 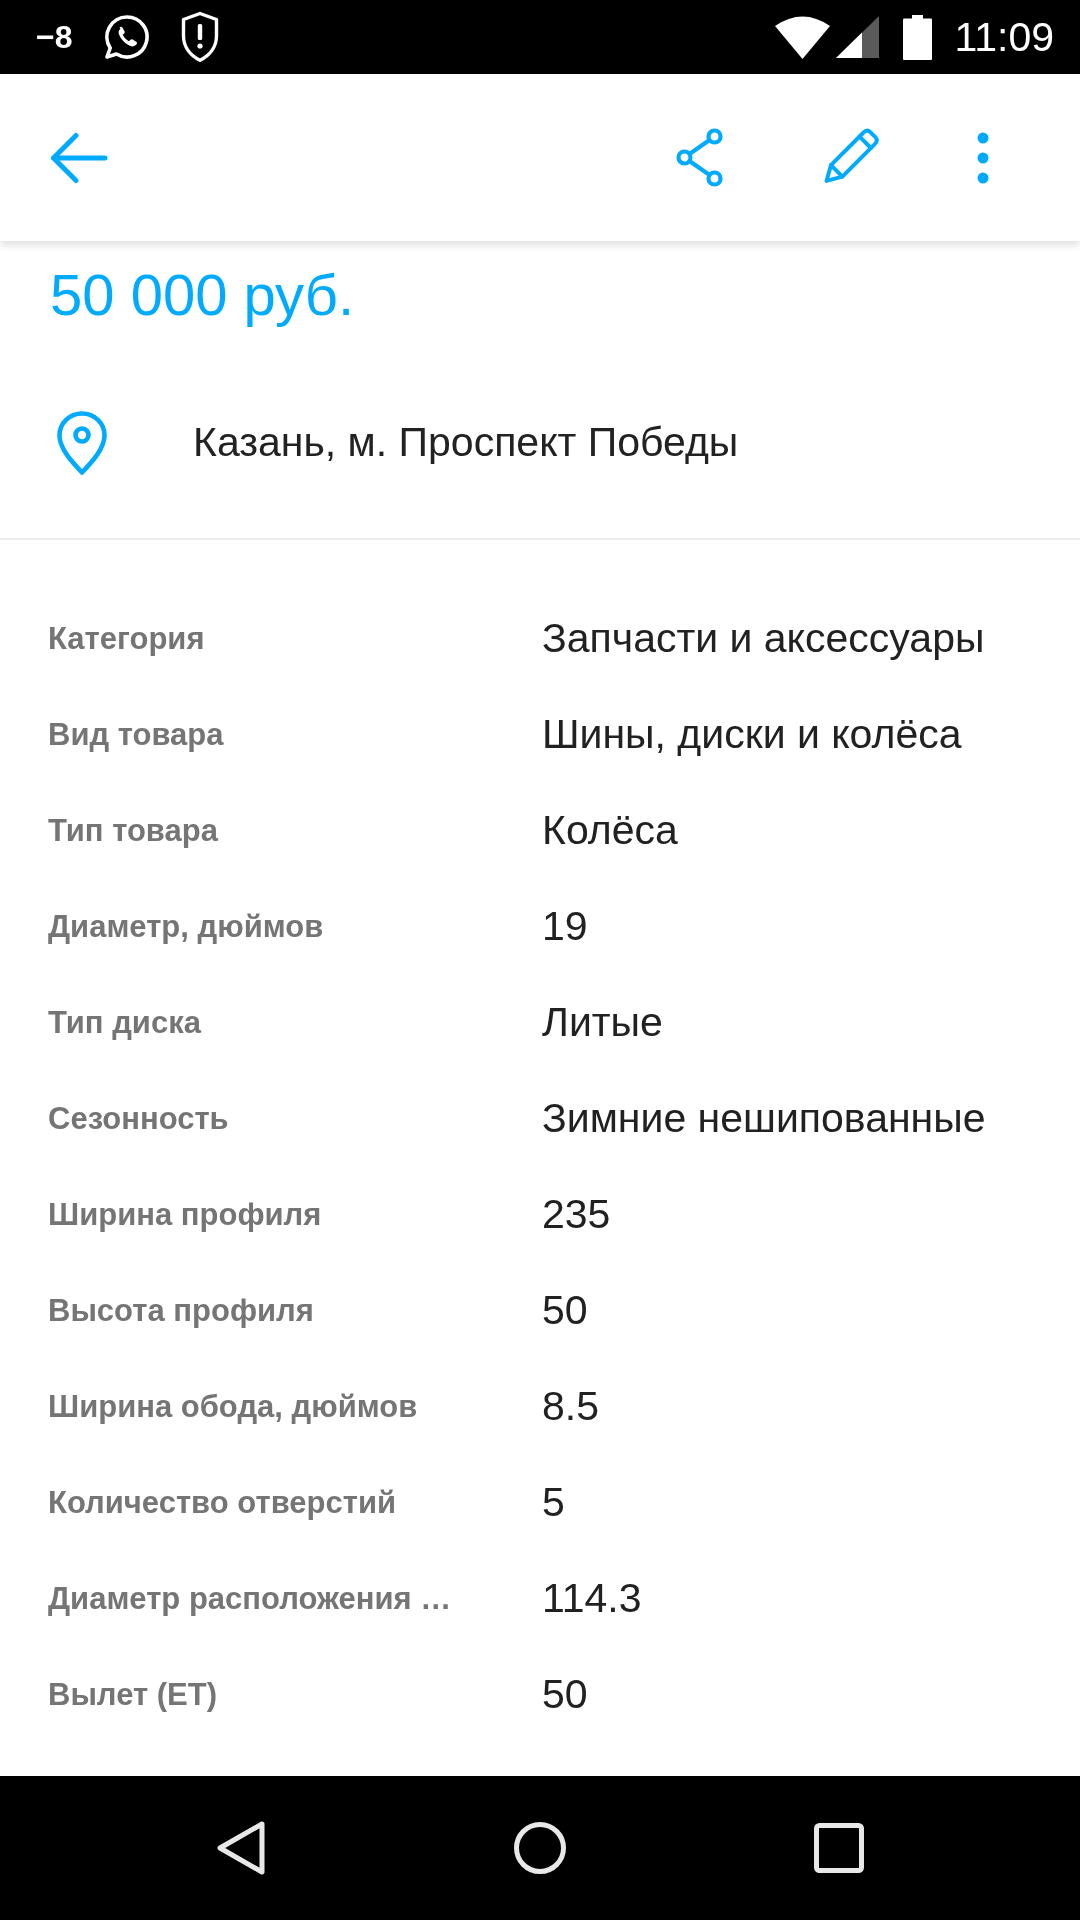 What do you see at coordinates (54, 37) in the screenshot?
I see `status-notification-text: −8` at bounding box center [54, 37].